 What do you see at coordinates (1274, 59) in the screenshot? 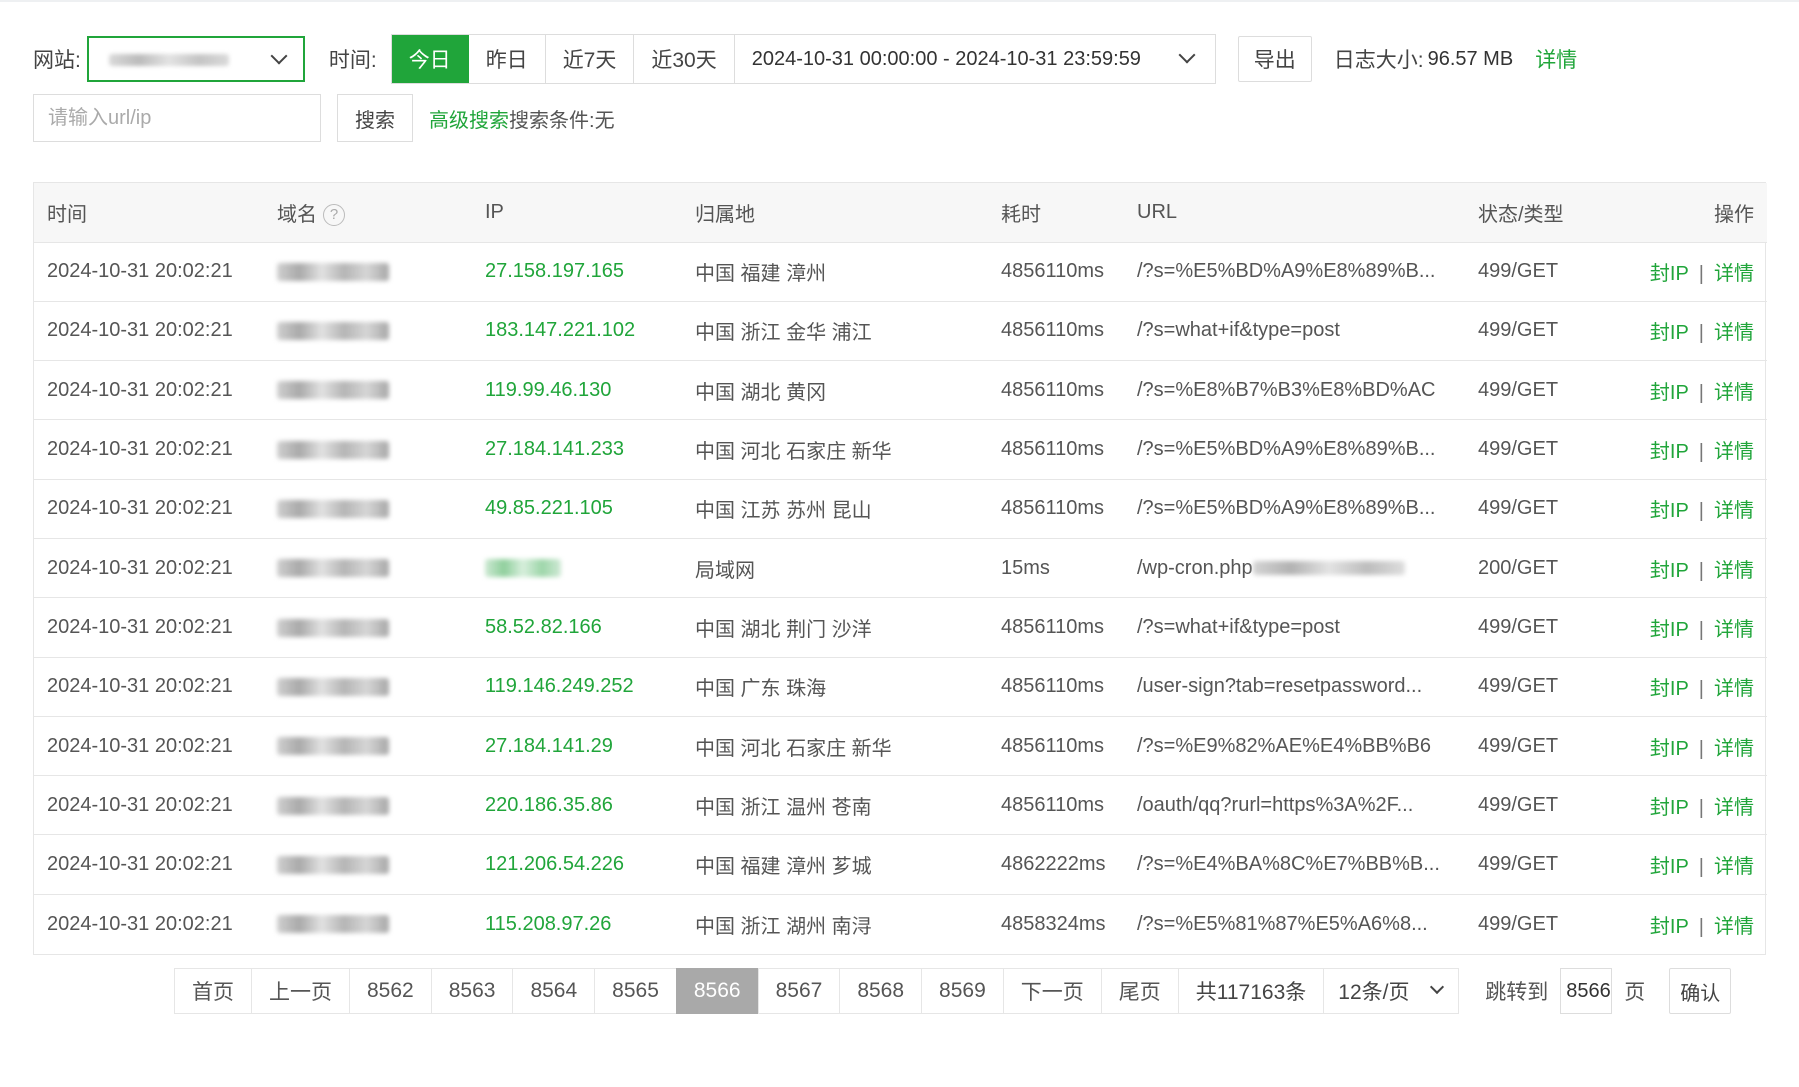
I see `export-button: 导出` at bounding box center [1274, 59].